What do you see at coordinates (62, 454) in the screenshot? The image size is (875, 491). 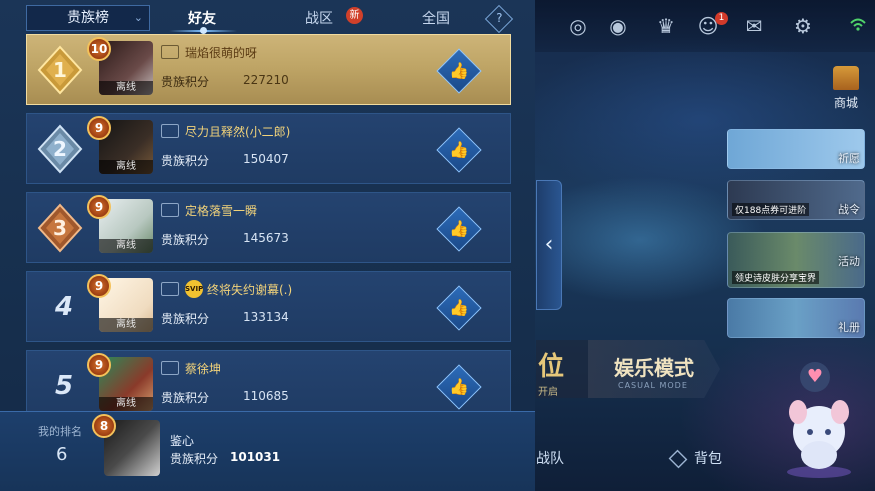 I see `my-rank-number: 6` at bounding box center [62, 454].